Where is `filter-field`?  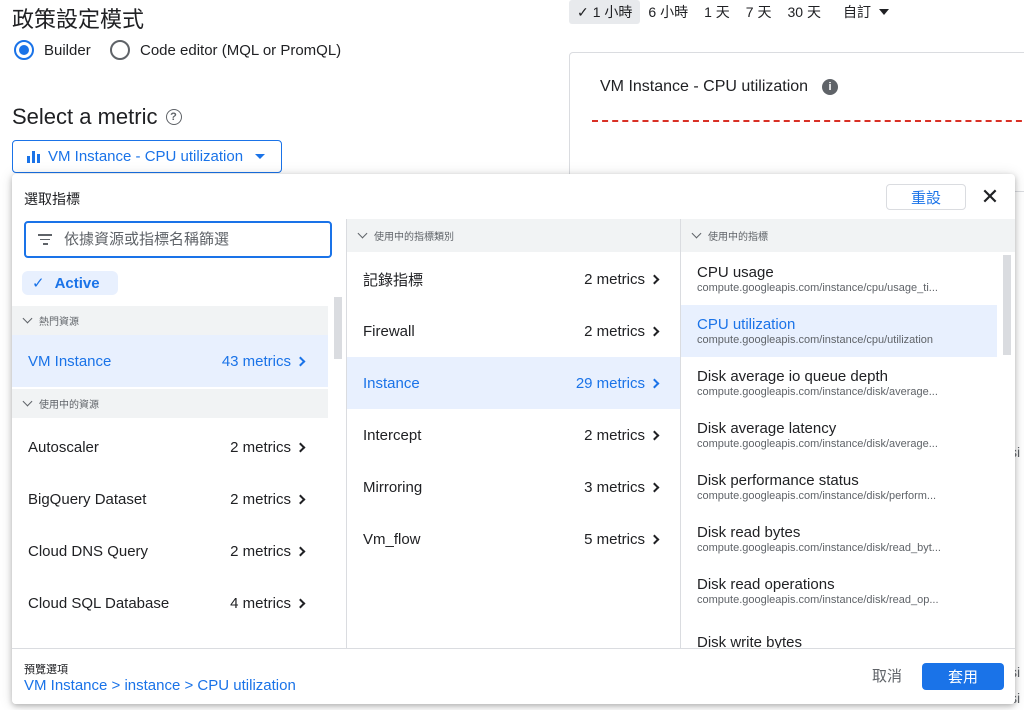 filter-field is located at coordinates (178, 239).